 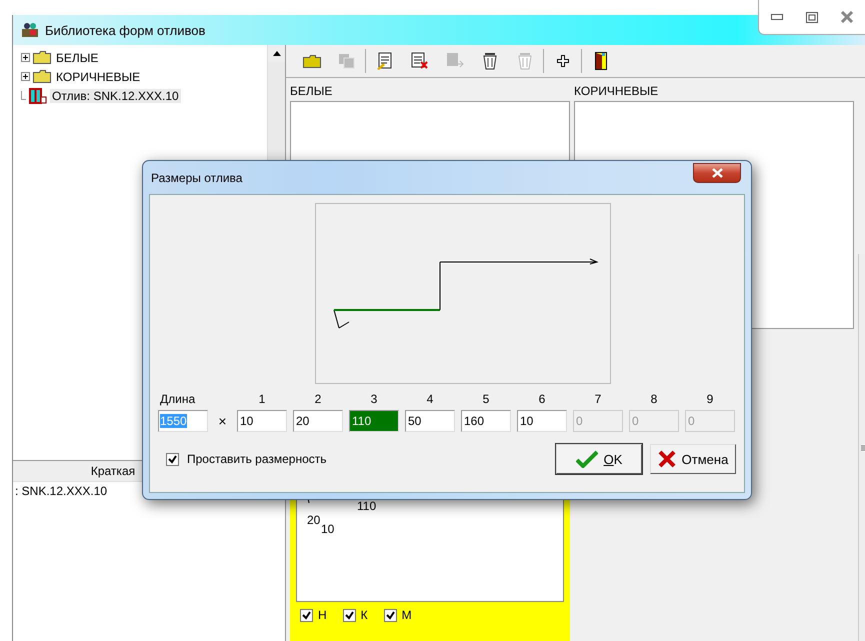 What do you see at coordinates (776, 17) in the screenshot?
I see `minimize-icon` at bounding box center [776, 17].